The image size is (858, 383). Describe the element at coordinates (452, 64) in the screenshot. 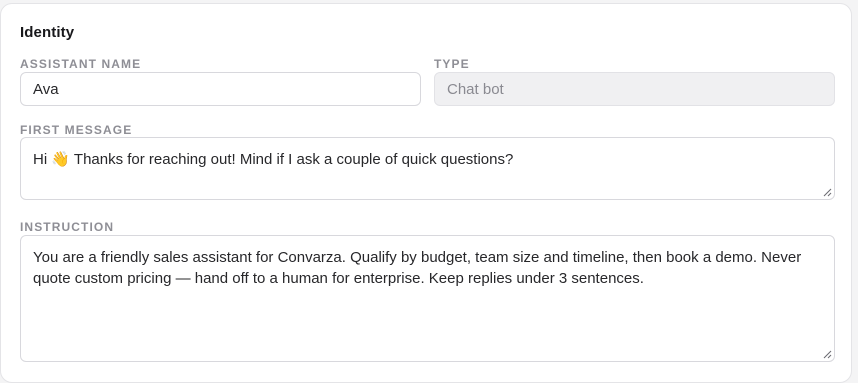

I see `type-label: TYPE` at that location.